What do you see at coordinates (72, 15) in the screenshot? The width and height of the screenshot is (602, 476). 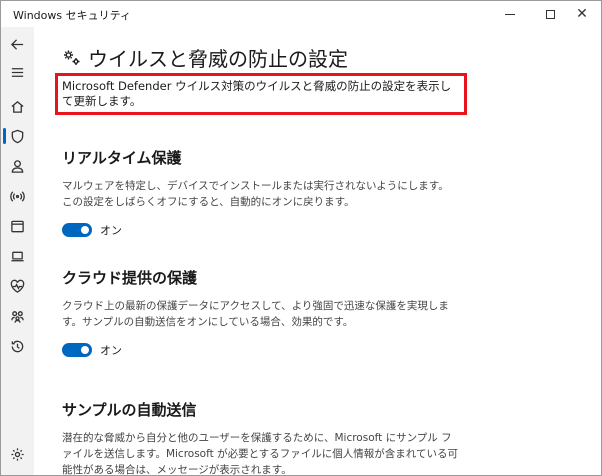 I see `window-title: Windows セキュリティ` at bounding box center [72, 15].